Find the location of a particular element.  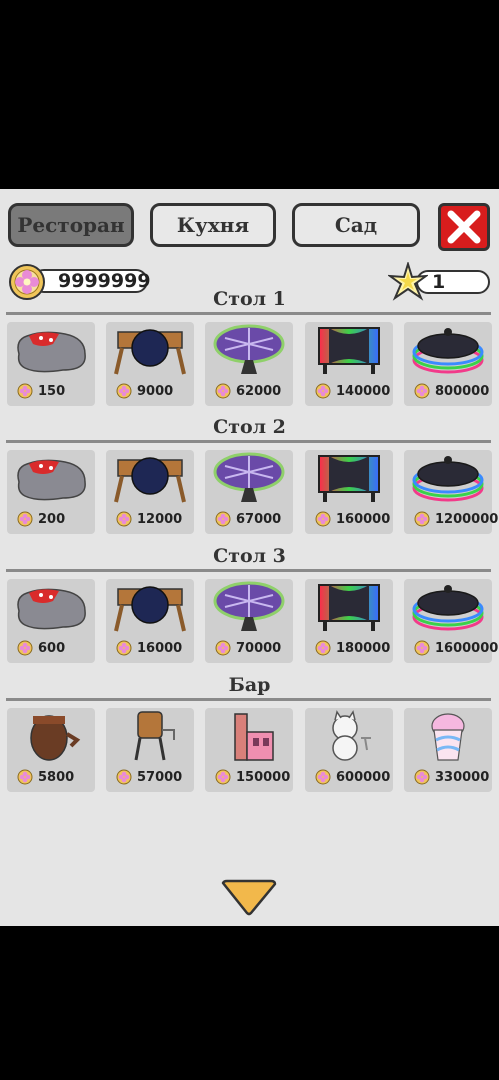

shop-item-card: 140000 is located at coordinates (349, 364).